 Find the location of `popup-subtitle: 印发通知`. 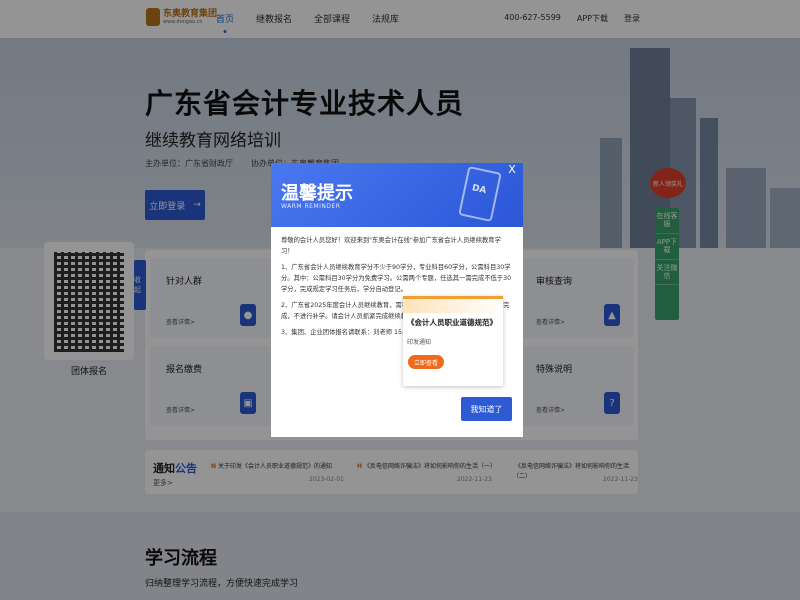

popup-subtitle: 印发通知 is located at coordinates (419, 342).